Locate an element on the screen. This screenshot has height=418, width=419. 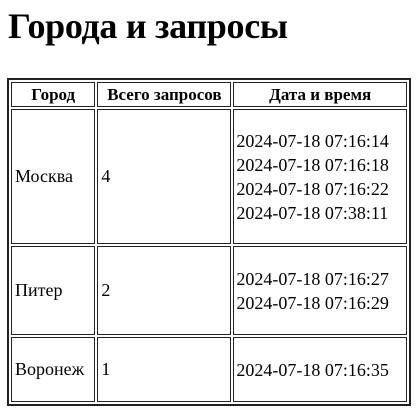
column-header-city: Город is located at coordinates (53, 94).